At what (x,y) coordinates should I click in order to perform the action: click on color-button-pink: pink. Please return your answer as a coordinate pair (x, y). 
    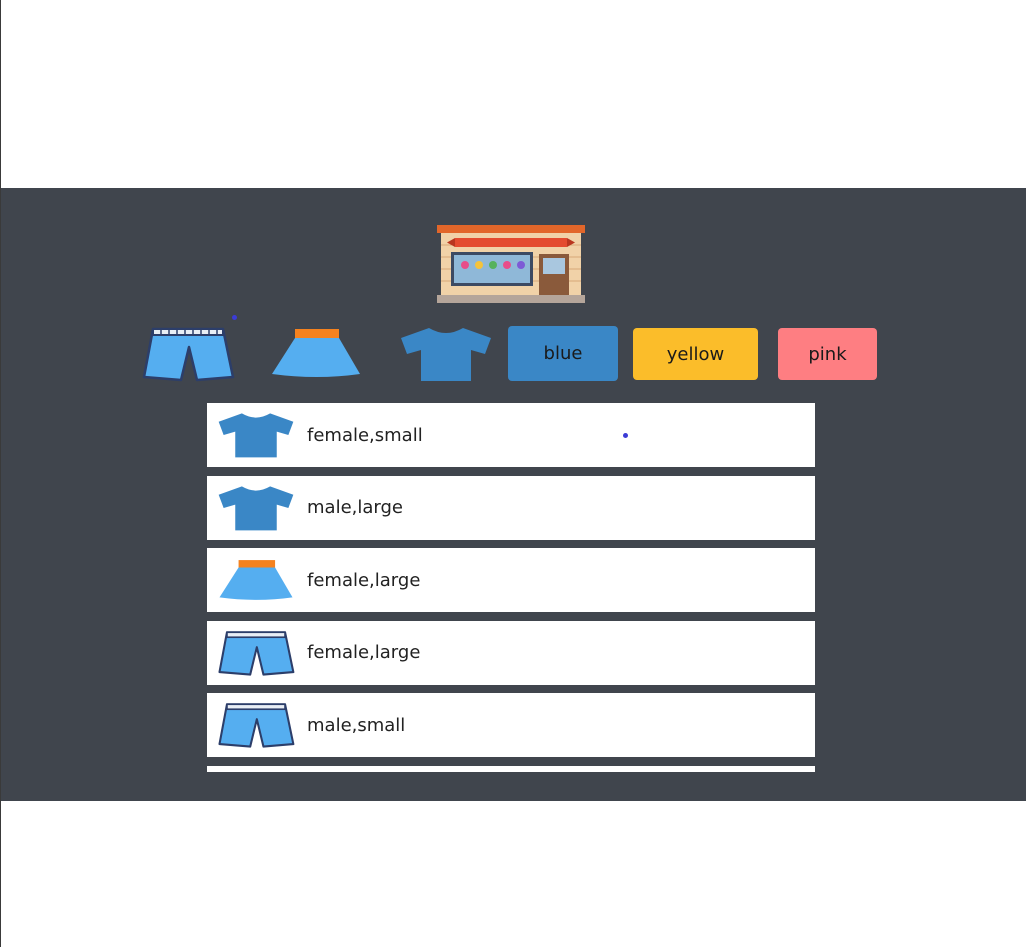
    Looking at the image, I should click on (827, 354).